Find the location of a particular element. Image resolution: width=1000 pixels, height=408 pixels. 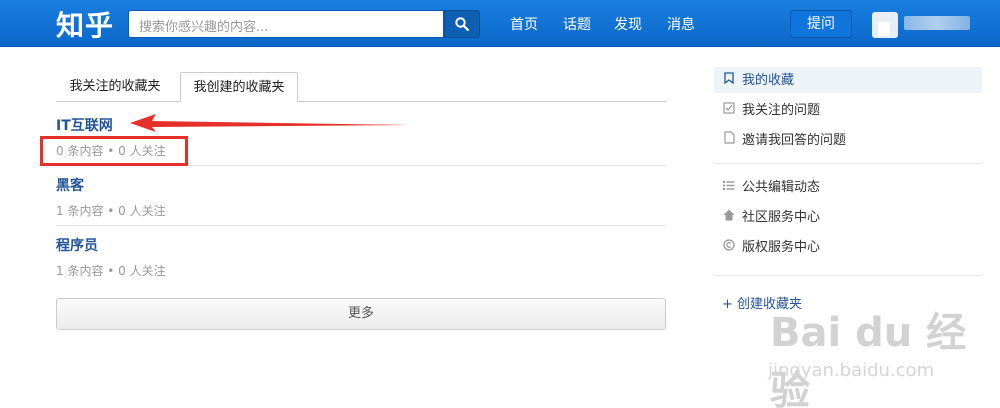

document-icon is located at coordinates (729, 140).